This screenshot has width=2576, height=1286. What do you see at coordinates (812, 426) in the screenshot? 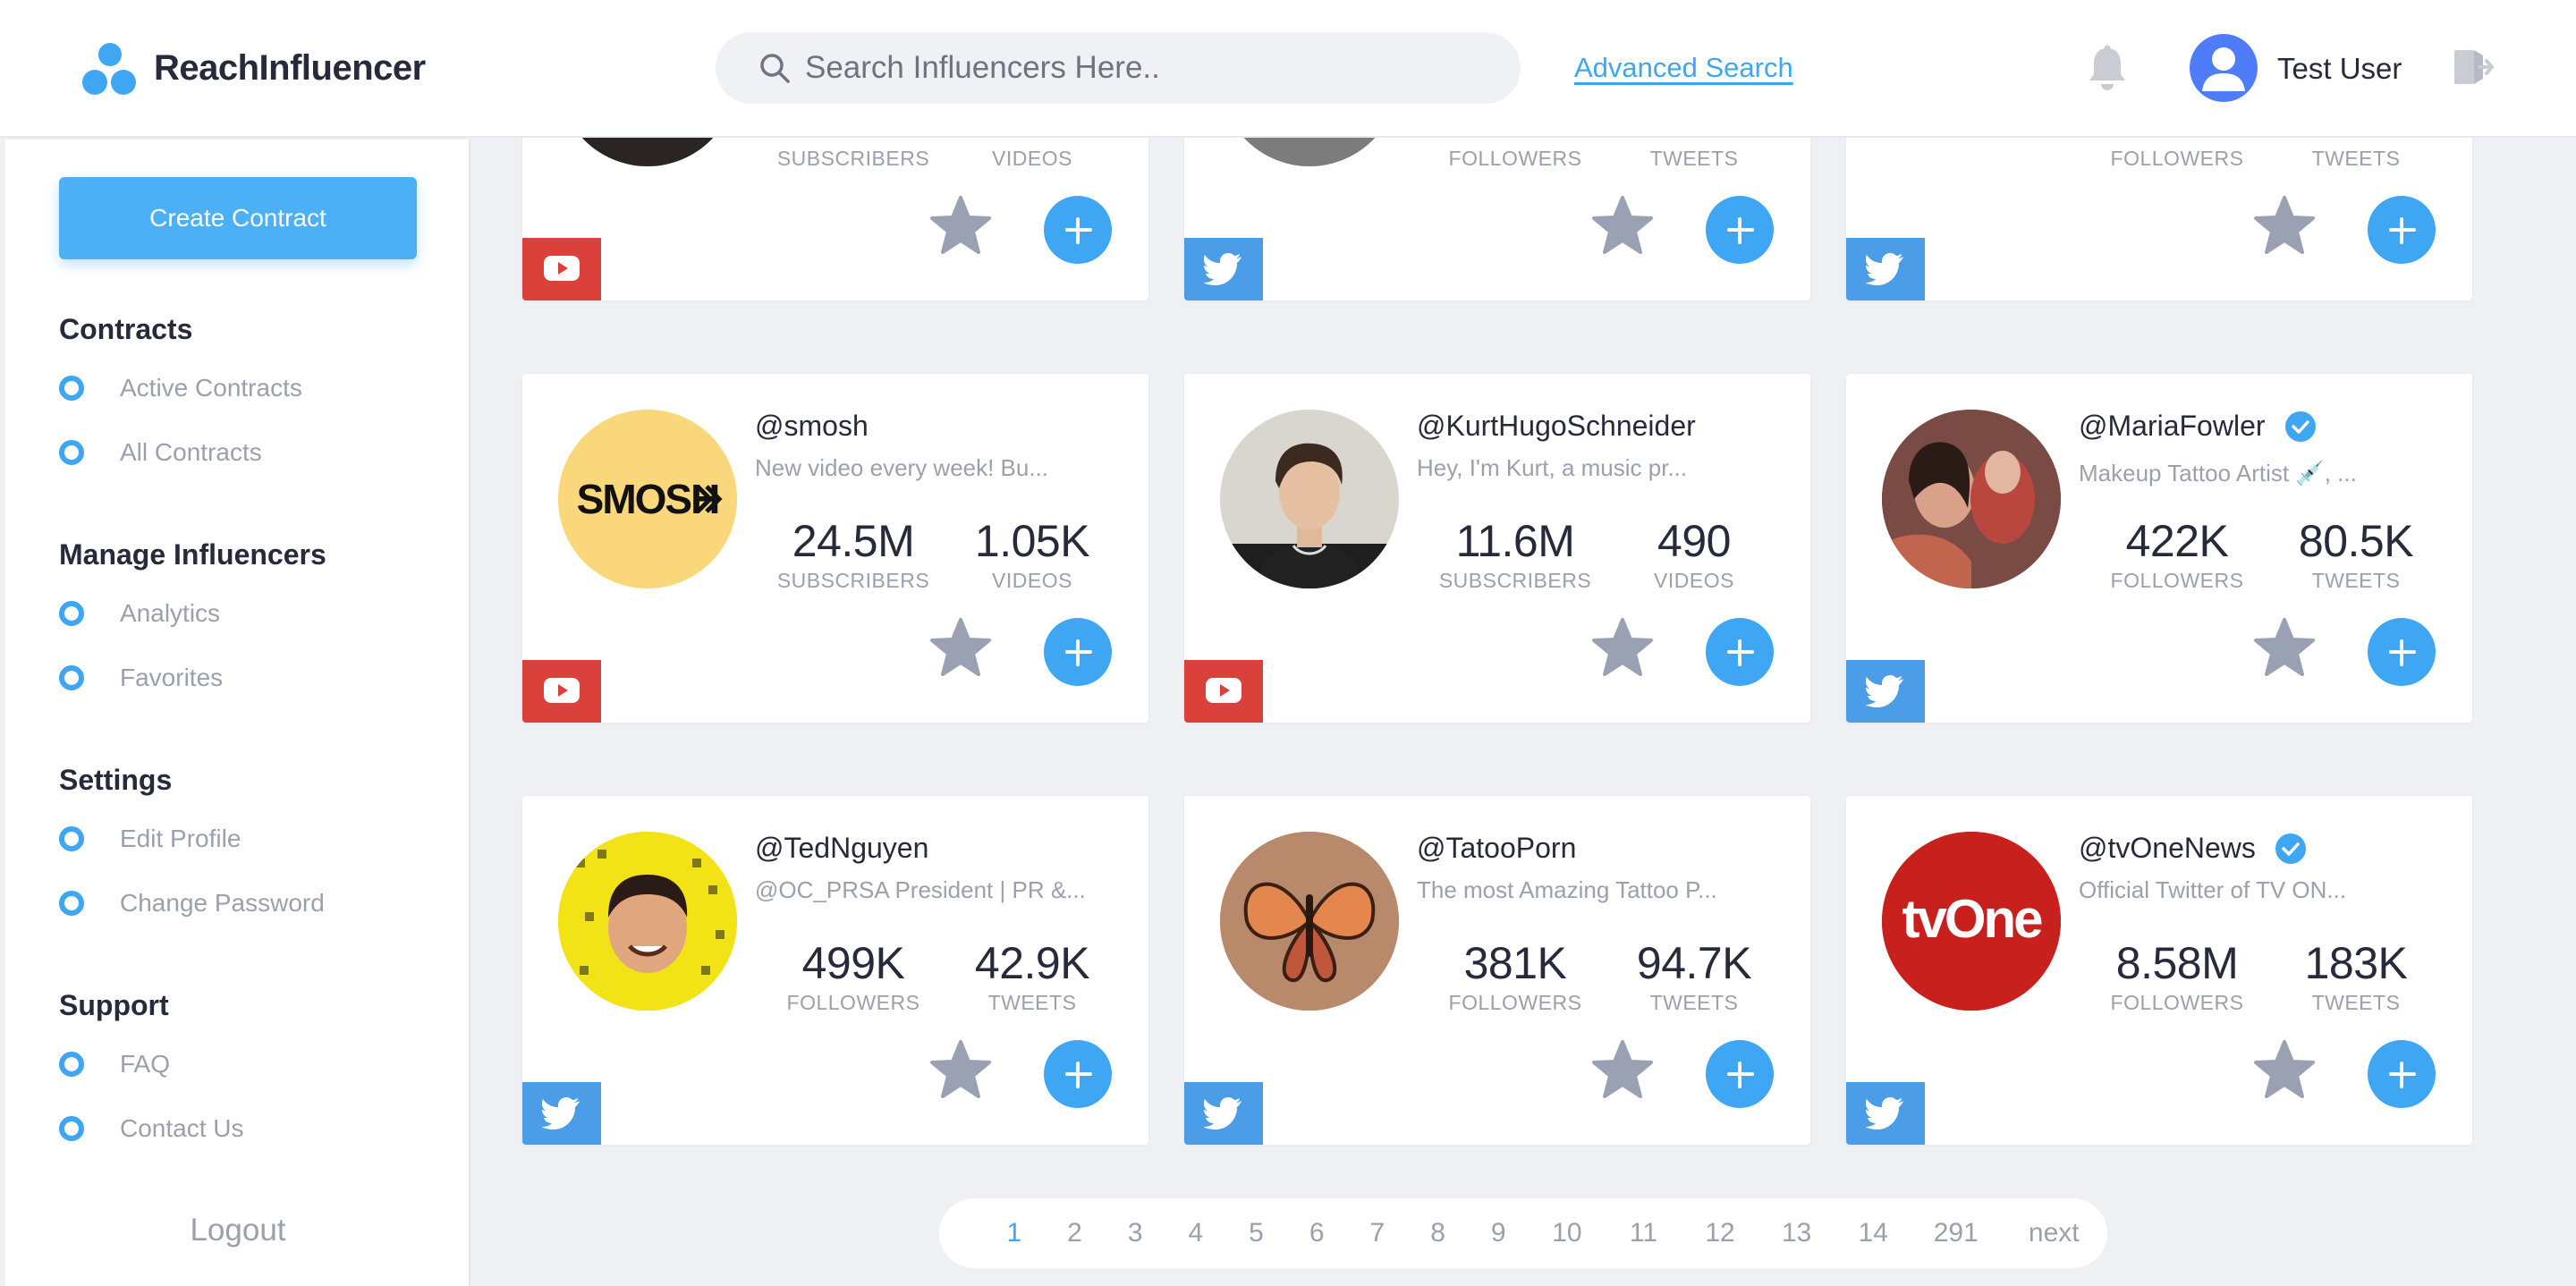
I see `influencer-handle: @smosh` at bounding box center [812, 426].